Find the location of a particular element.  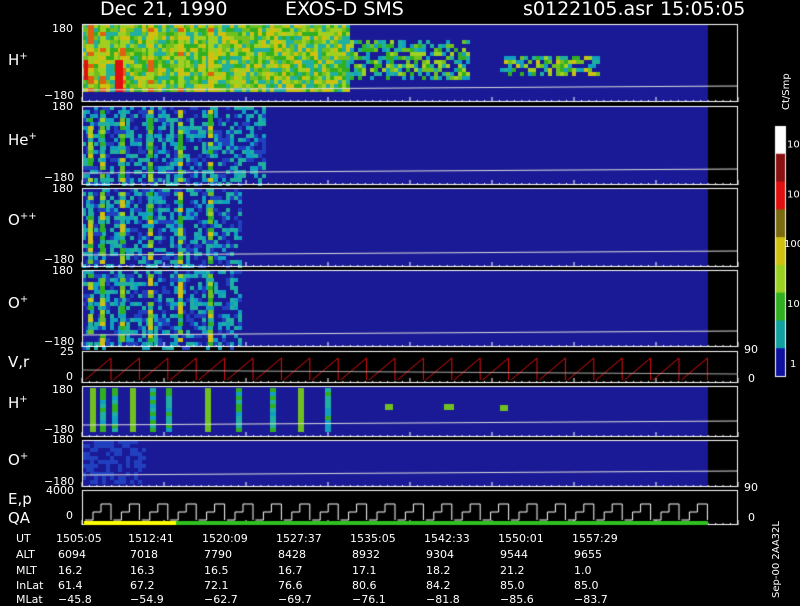

footer-cell: 84.2 is located at coordinates (438, 585).